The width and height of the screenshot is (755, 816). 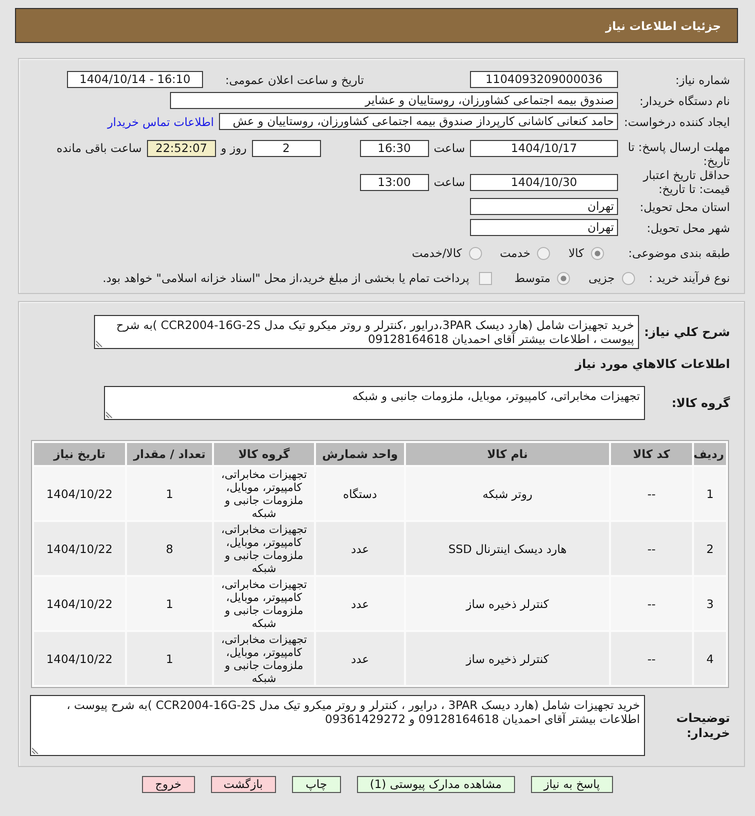 I want to click on quantity-cell: 8, so click(x=169, y=548).